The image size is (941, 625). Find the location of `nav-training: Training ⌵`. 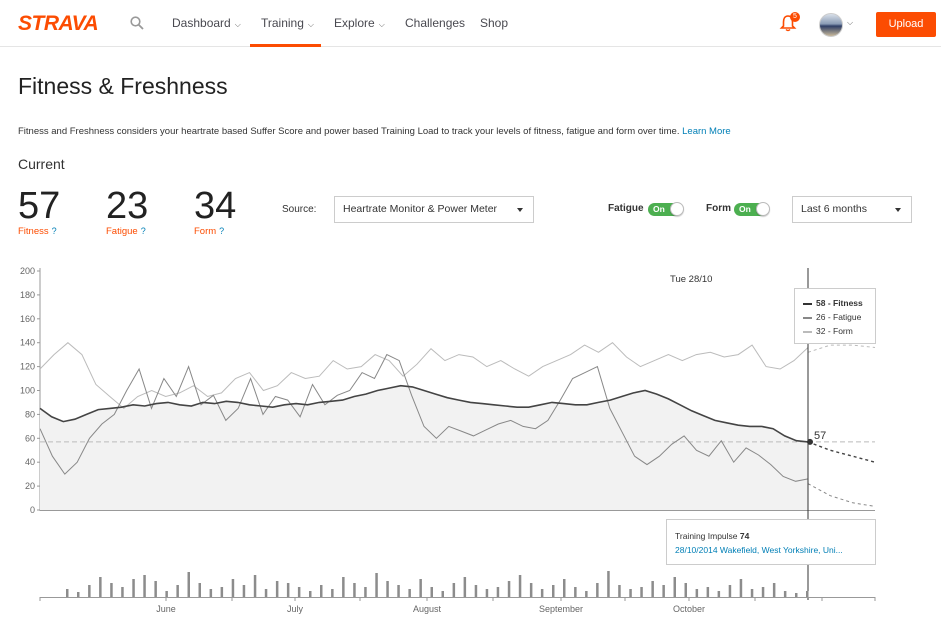

nav-training: Training ⌵ is located at coordinates (287, 23).